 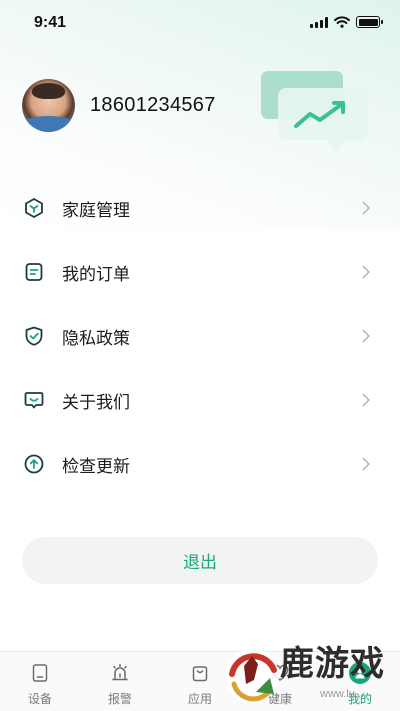 I want to click on about-smile-icon, so click(x=34, y=400).